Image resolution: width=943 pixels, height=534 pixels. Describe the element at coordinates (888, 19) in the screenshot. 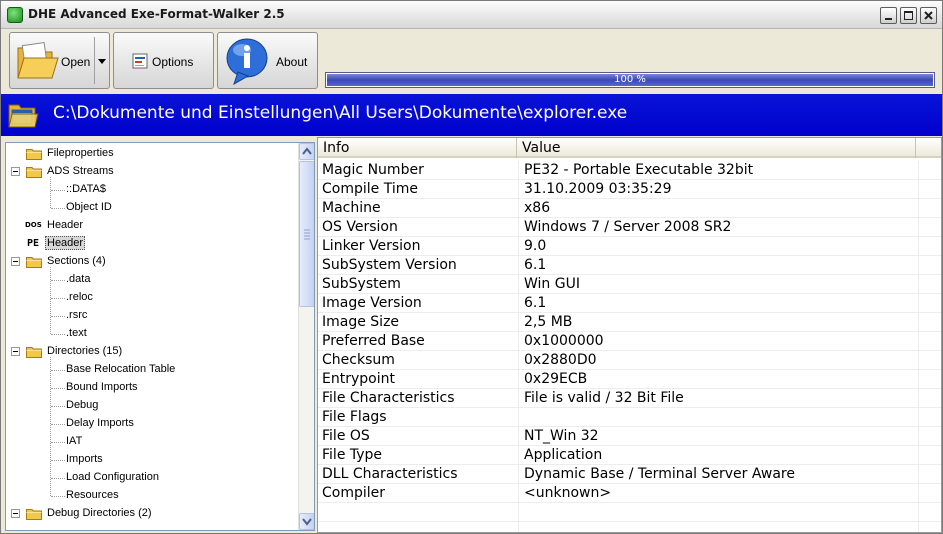

I see `minimize-icon` at that location.